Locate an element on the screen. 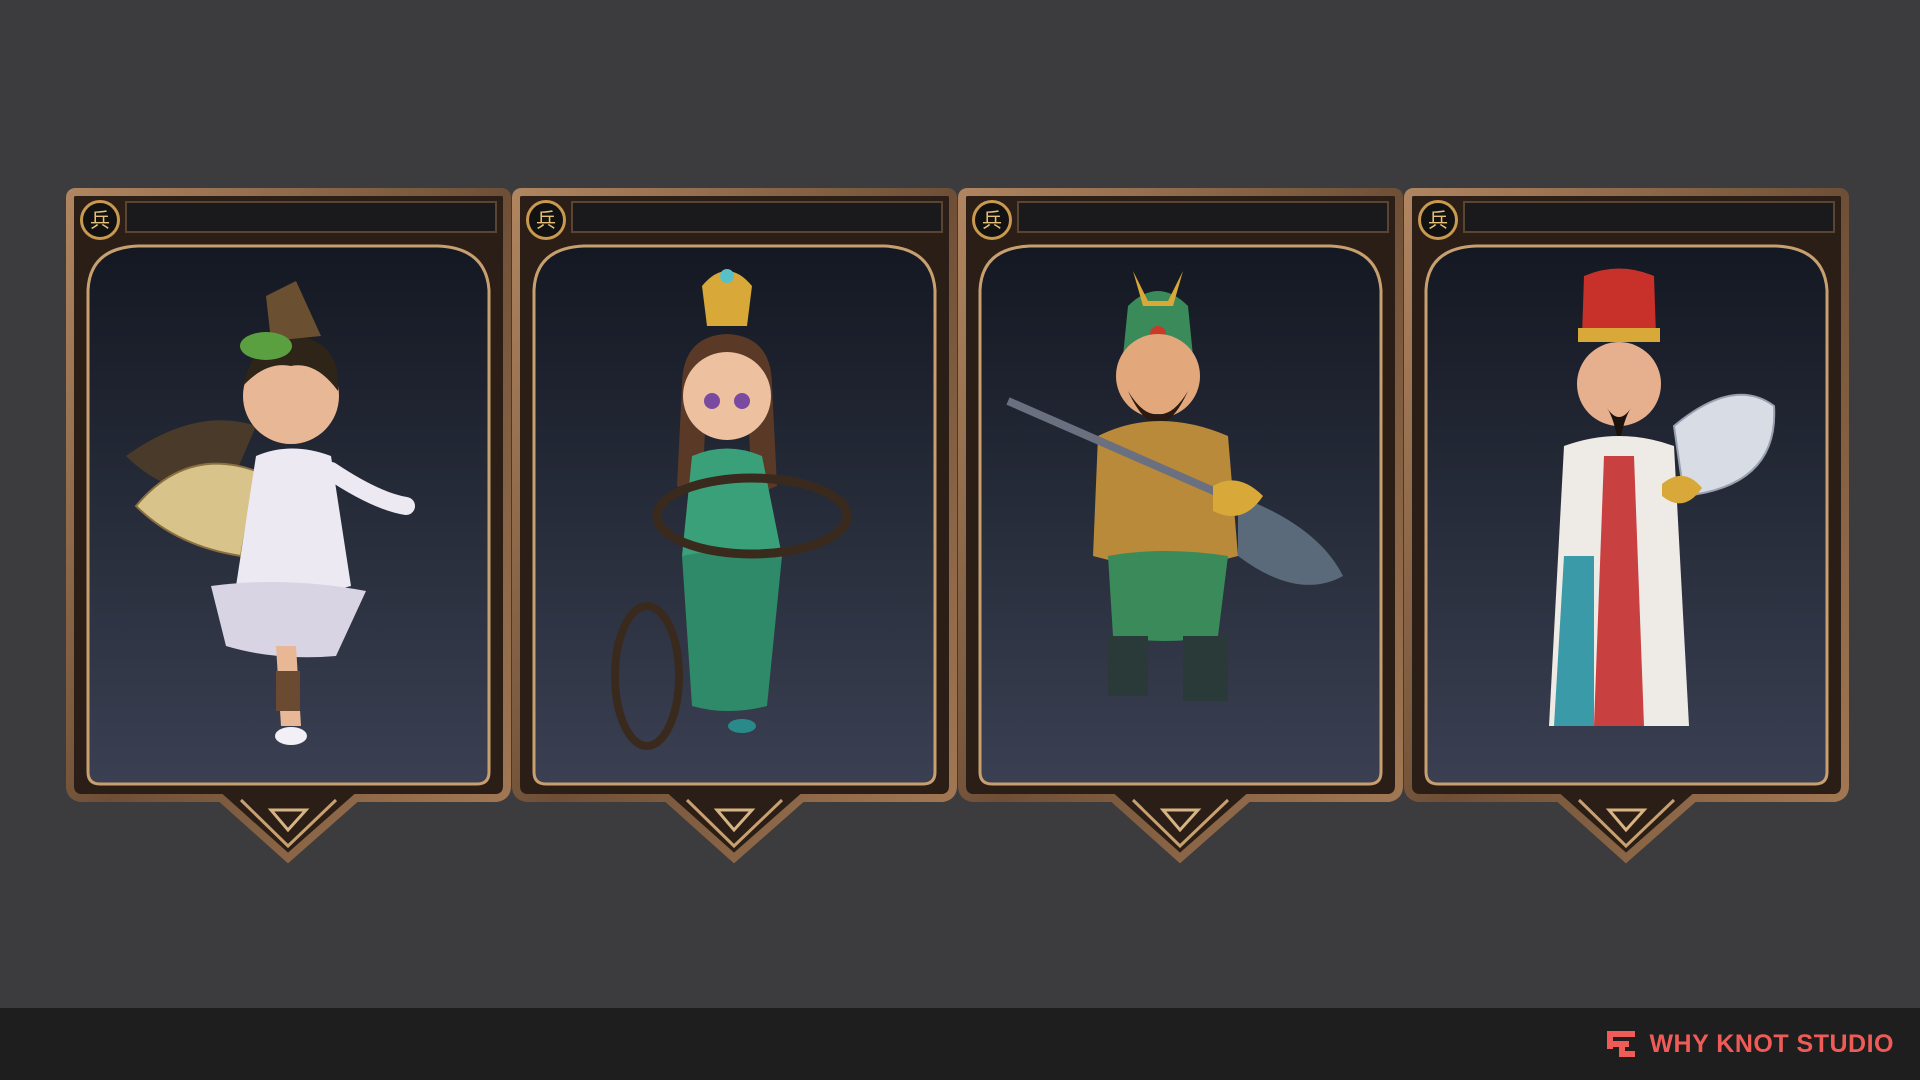  character-card-3: 兵 is located at coordinates (1180, 527).